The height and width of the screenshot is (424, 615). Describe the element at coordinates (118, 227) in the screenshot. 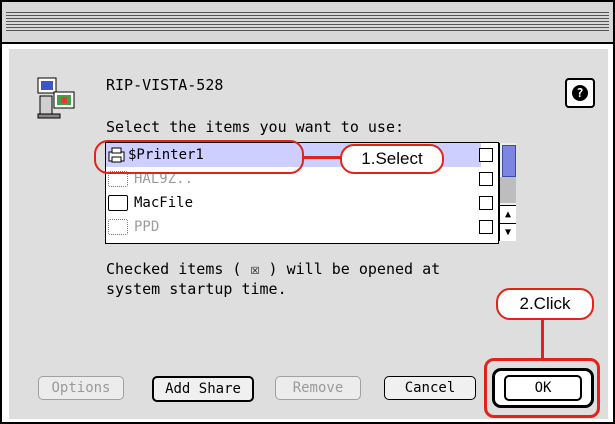

I see `folder-dim-icon` at that location.